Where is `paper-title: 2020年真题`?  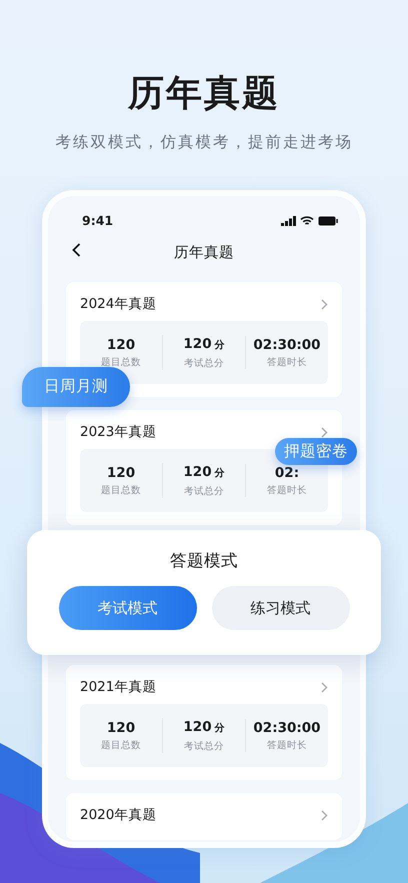 paper-title: 2020年真题 is located at coordinates (118, 816).